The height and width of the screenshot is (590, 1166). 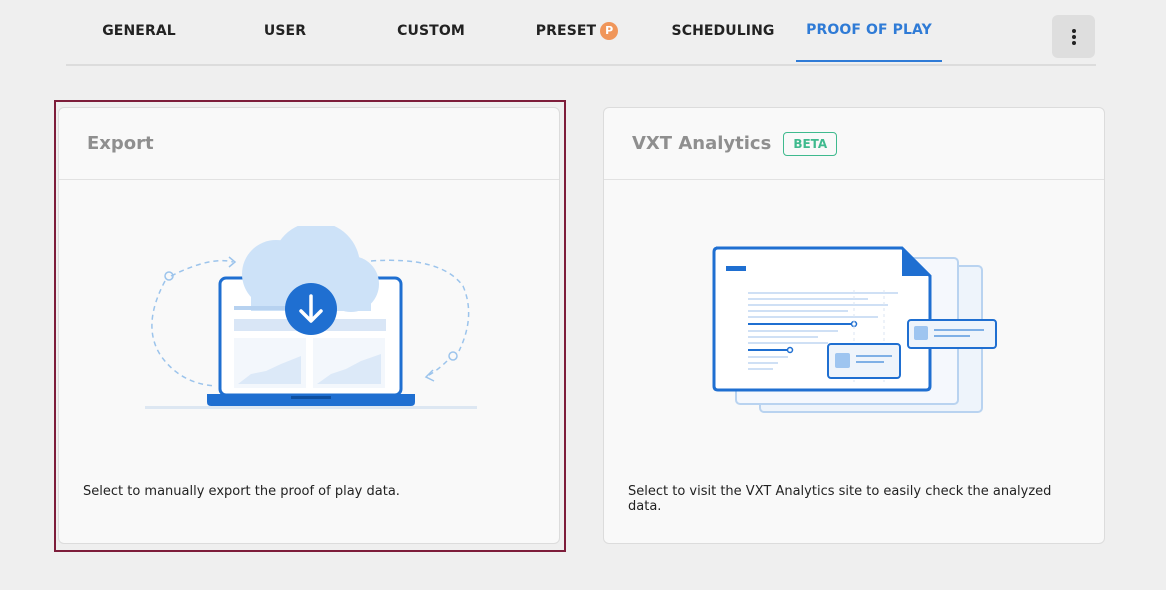 I want to click on analytics-report-illustration, so click(x=854, y=329).